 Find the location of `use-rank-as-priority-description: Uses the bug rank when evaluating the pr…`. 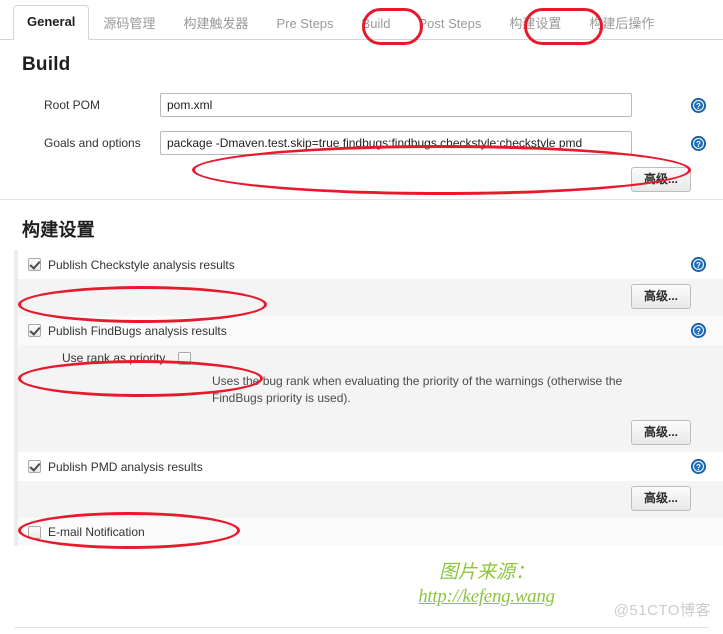

use-rank-as-priority-description: Uses the bug rank when evaluating the pr… is located at coordinates (417, 389).